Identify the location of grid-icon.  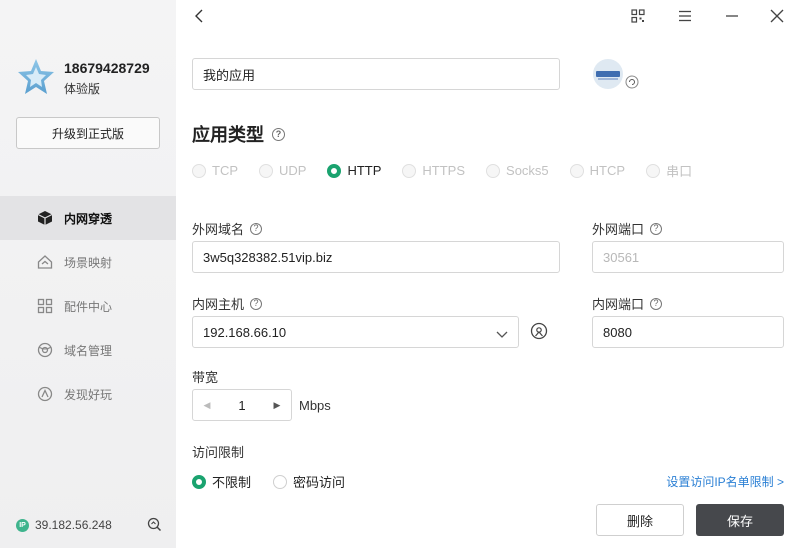
(45, 306).